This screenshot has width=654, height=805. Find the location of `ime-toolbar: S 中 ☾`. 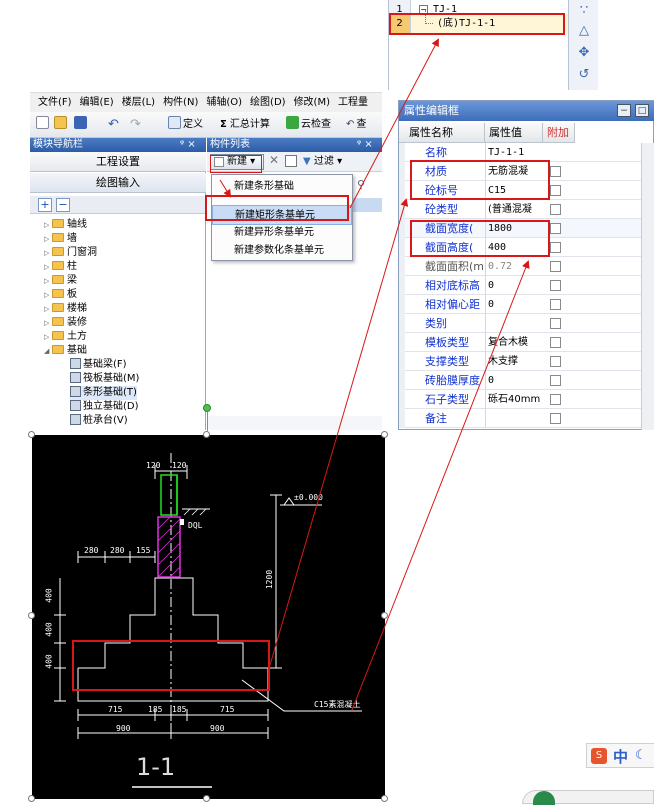

ime-toolbar: S 中 ☾ is located at coordinates (620, 755).